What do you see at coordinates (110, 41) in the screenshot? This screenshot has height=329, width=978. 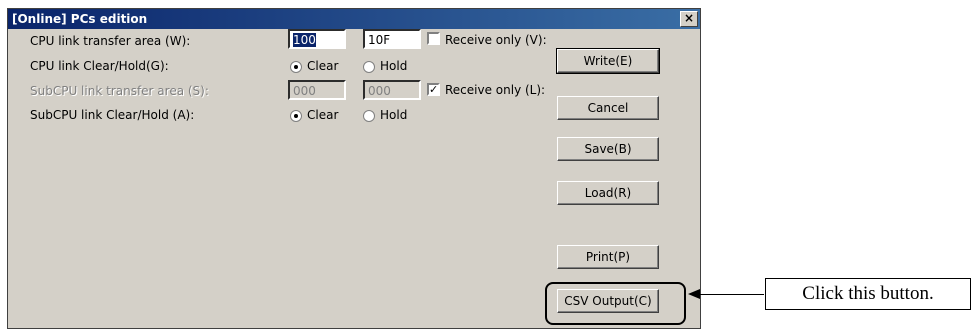 I see `cpu-transfer-label: CPU link transfer area (W):` at bounding box center [110, 41].